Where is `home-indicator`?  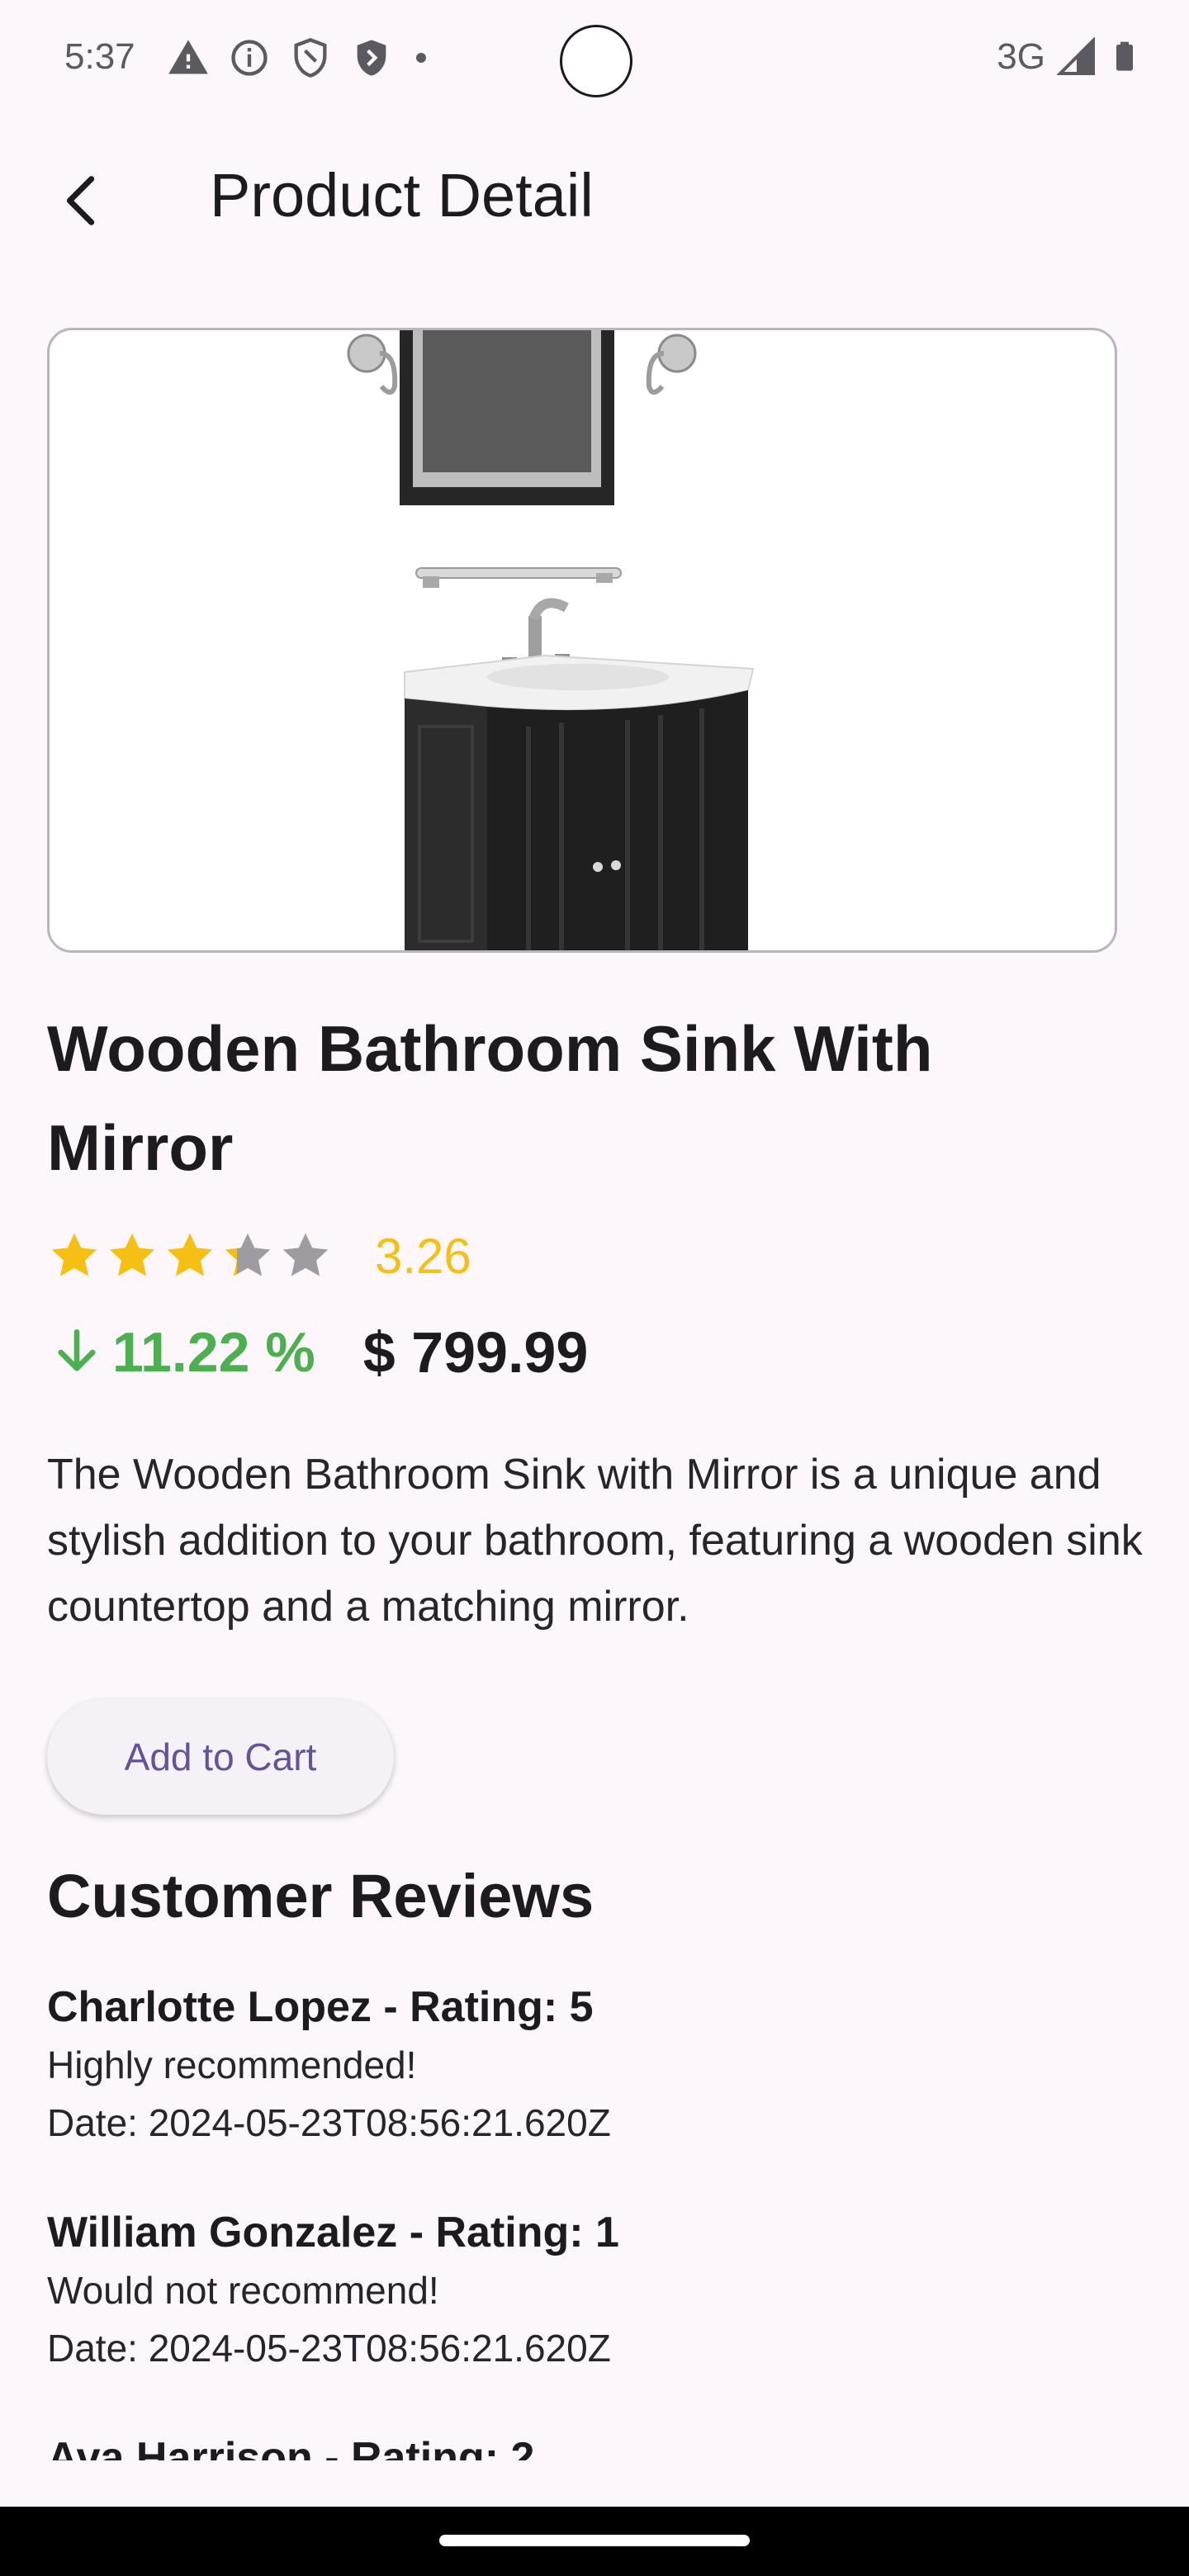
home-indicator is located at coordinates (594, 2540).